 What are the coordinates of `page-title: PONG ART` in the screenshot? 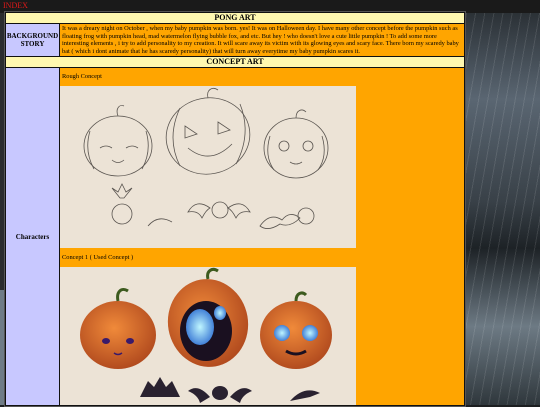 It's located at (235, 18).